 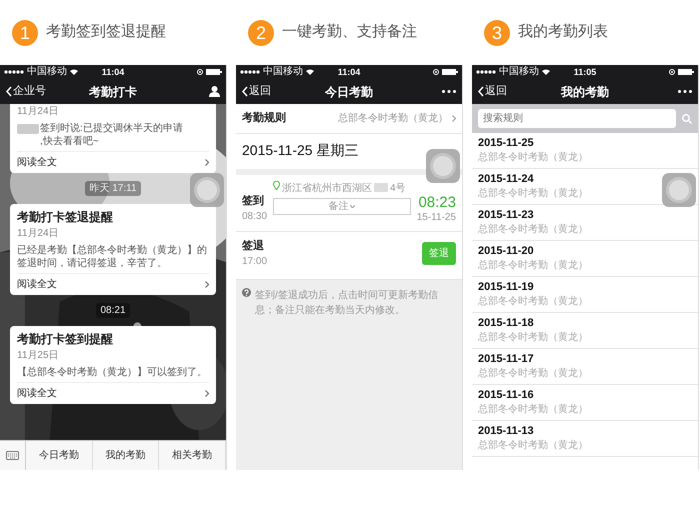 What do you see at coordinates (65, 217) in the screenshot?
I see `card-title: 考勤打卡签退提醒` at bounding box center [65, 217].